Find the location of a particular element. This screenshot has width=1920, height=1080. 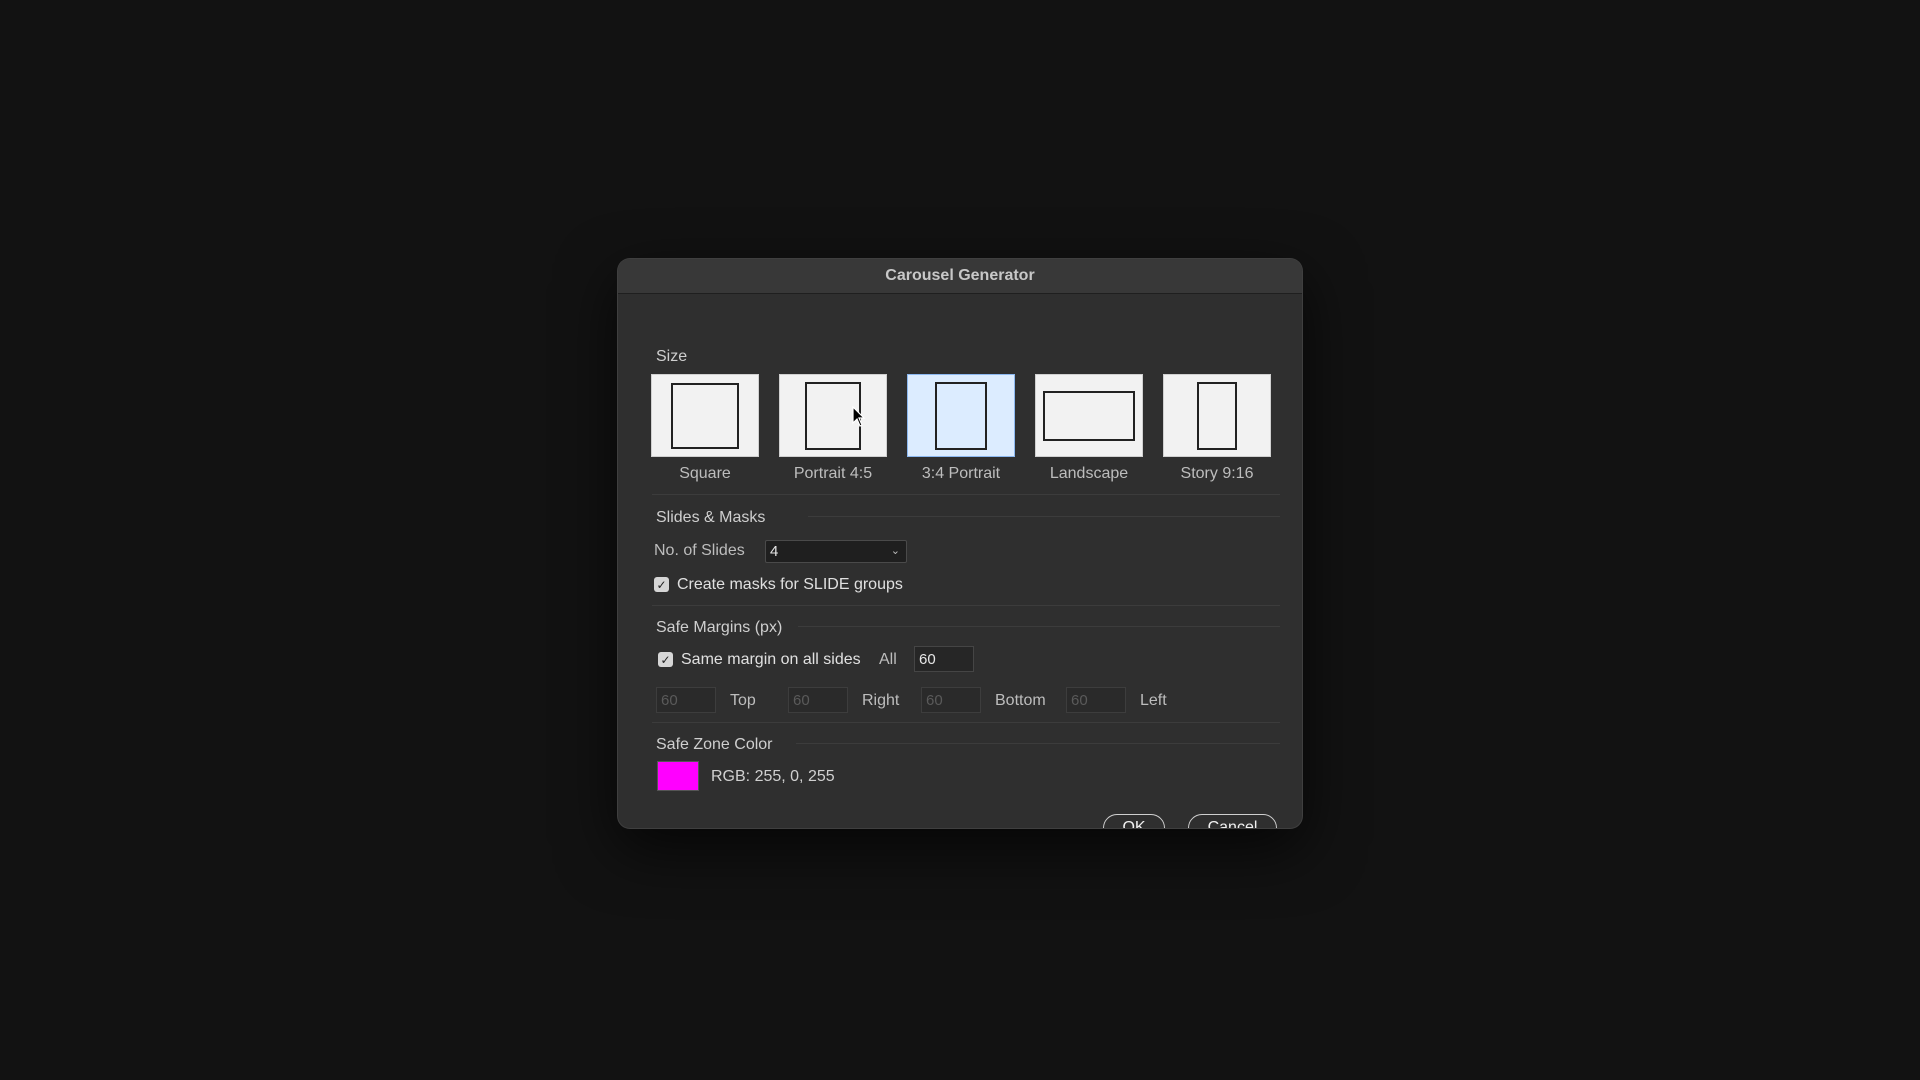

size-thumb-landscape is located at coordinates (1089, 415).